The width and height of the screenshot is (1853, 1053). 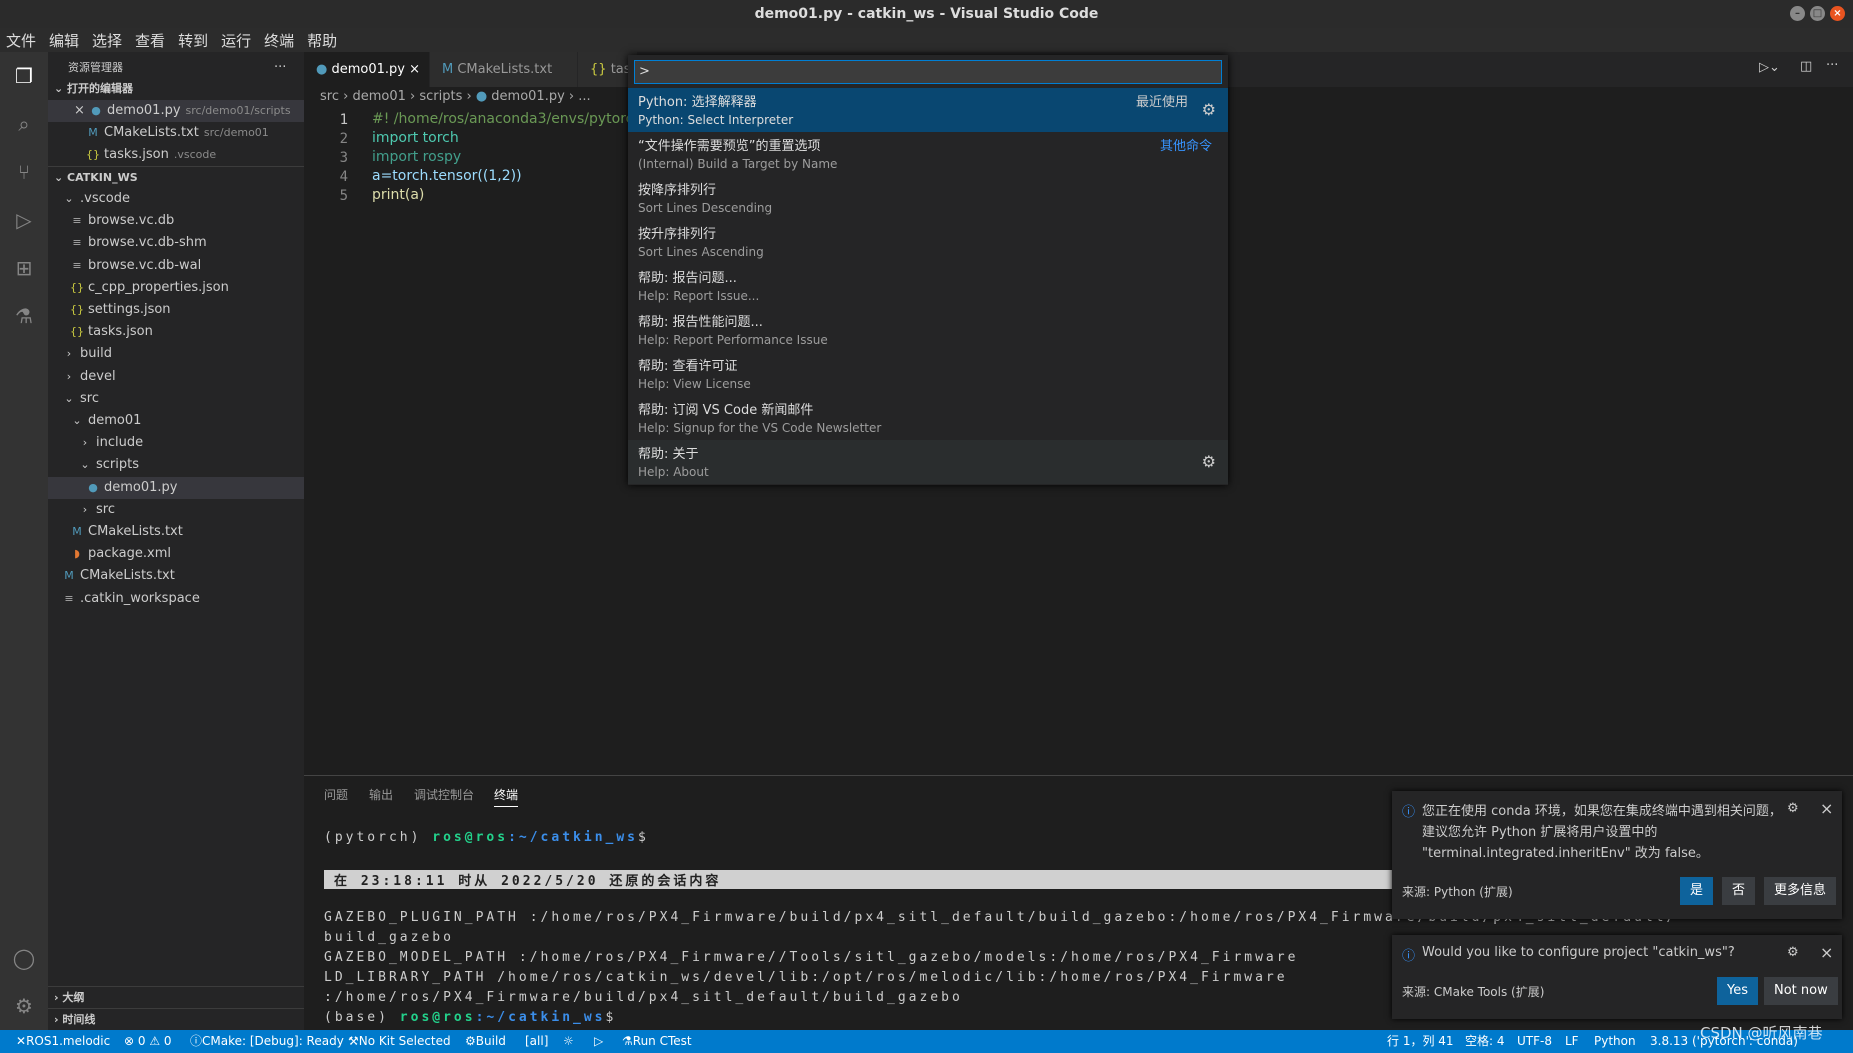 I want to click on open-editor-tasks: {} tasks.json .vscode, so click(x=176, y=155).